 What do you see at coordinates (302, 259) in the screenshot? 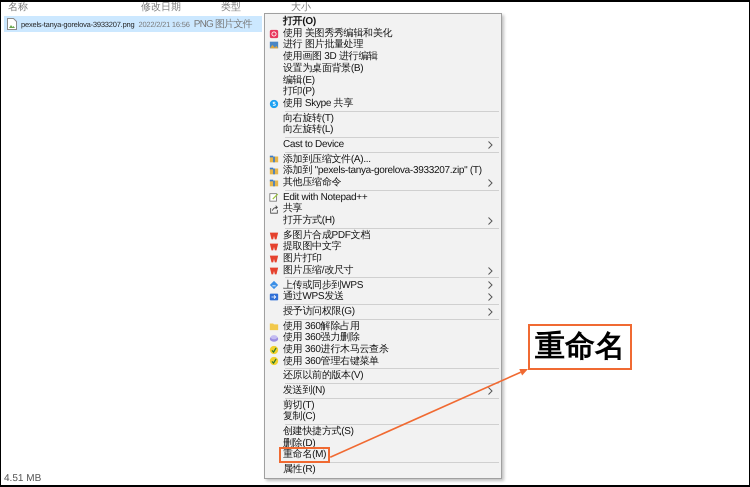
I see `menu-item: 图片打印` at bounding box center [302, 259].